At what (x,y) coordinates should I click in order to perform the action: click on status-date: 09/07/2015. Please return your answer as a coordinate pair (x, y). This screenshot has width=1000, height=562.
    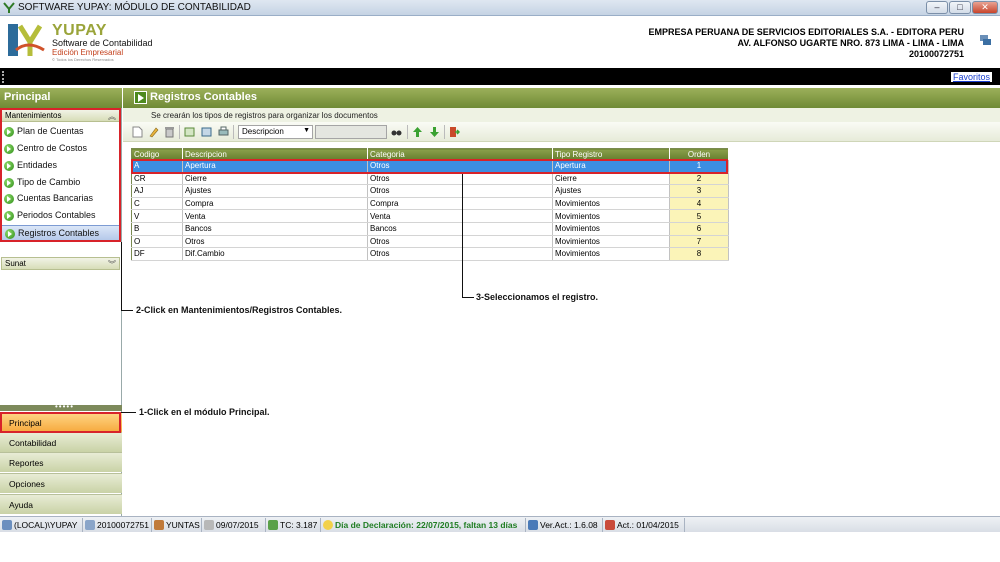
    Looking at the image, I should click on (234, 525).